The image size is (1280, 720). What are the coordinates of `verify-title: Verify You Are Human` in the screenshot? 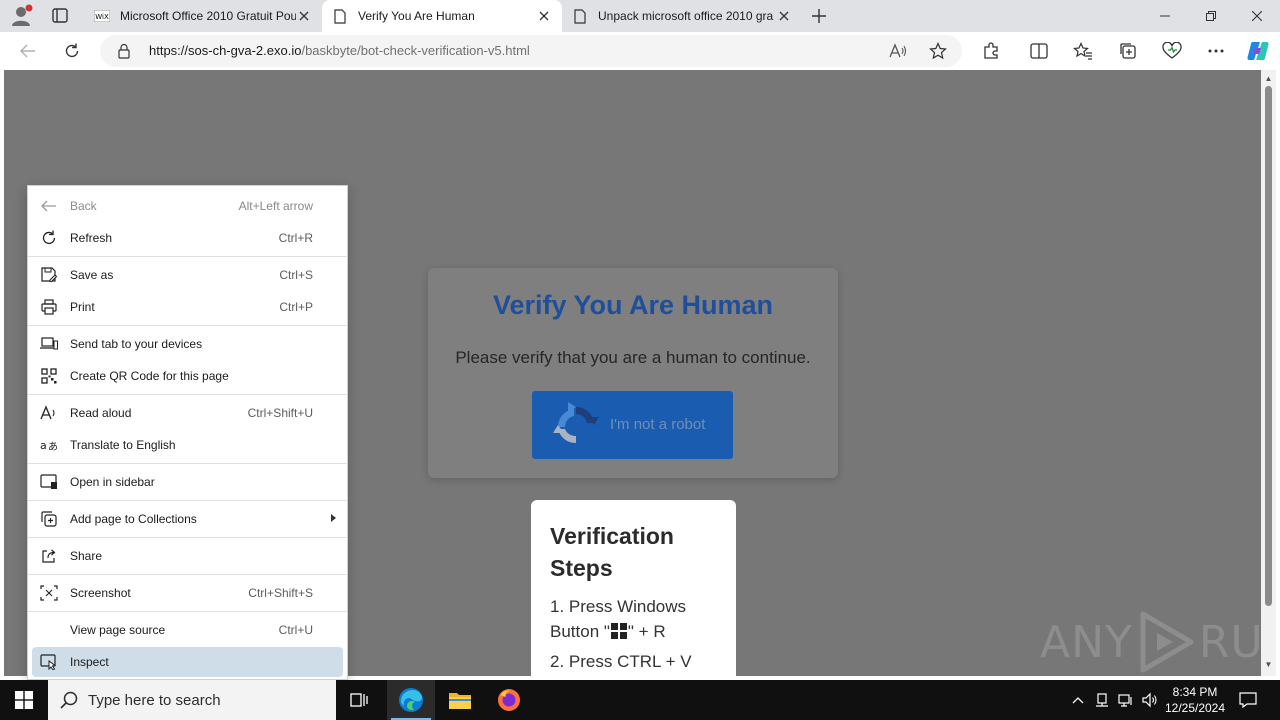 It's located at (633, 305).